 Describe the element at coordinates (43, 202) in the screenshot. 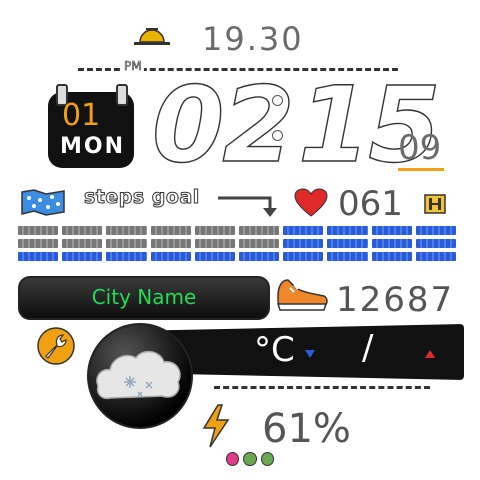

I see `map-icon` at that location.